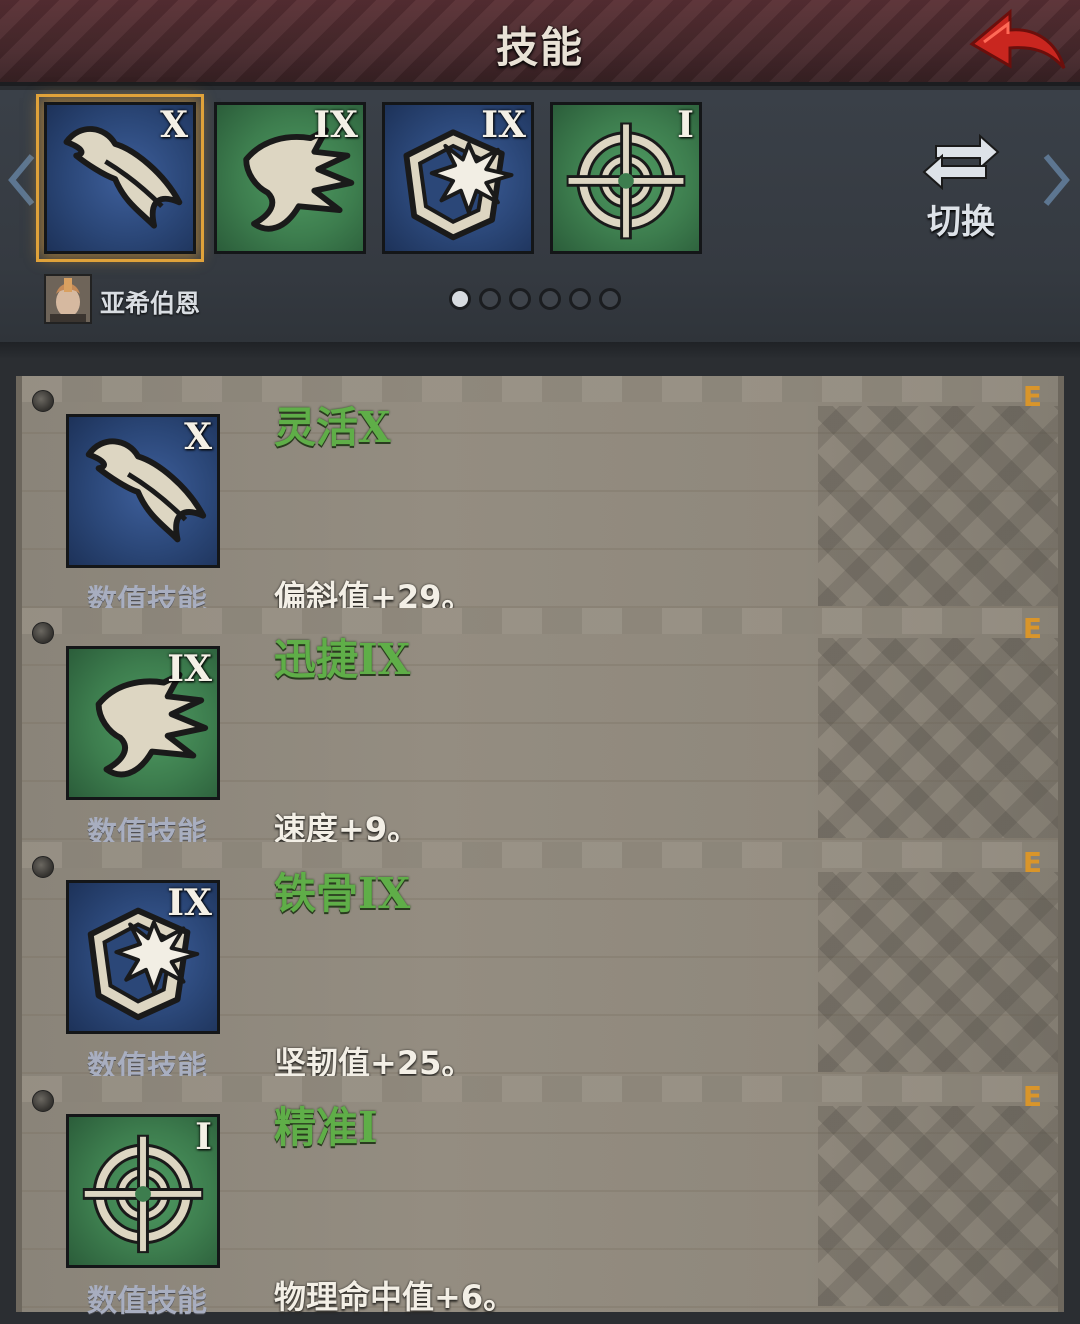 This screenshot has height=1324, width=1080. What do you see at coordinates (395, 1297) in the screenshot?
I see `skill-description: 物理命中值+6。` at bounding box center [395, 1297].